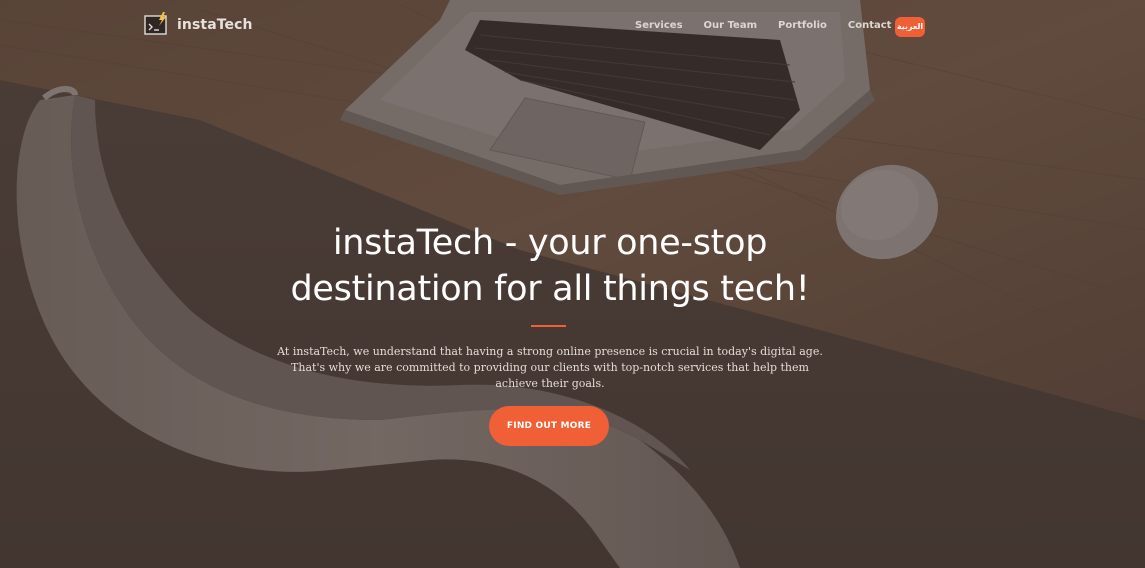 The height and width of the screenshot is (568, 1145). Describe the element at coordinates (773, 26) in the screenshot. I see `nav-menu: Services Our Team Portfolio Contact` at that location.